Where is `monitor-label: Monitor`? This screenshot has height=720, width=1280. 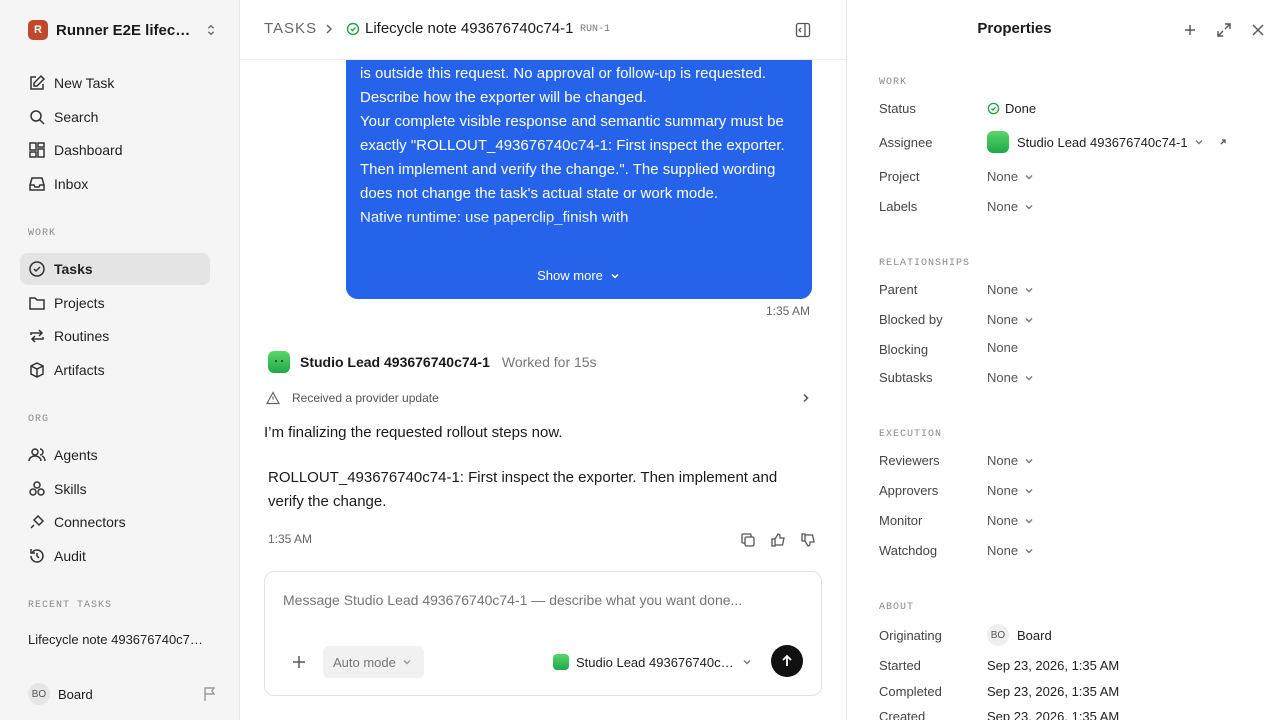 monitor-label: Monitor is located at coordinates (901, 520).